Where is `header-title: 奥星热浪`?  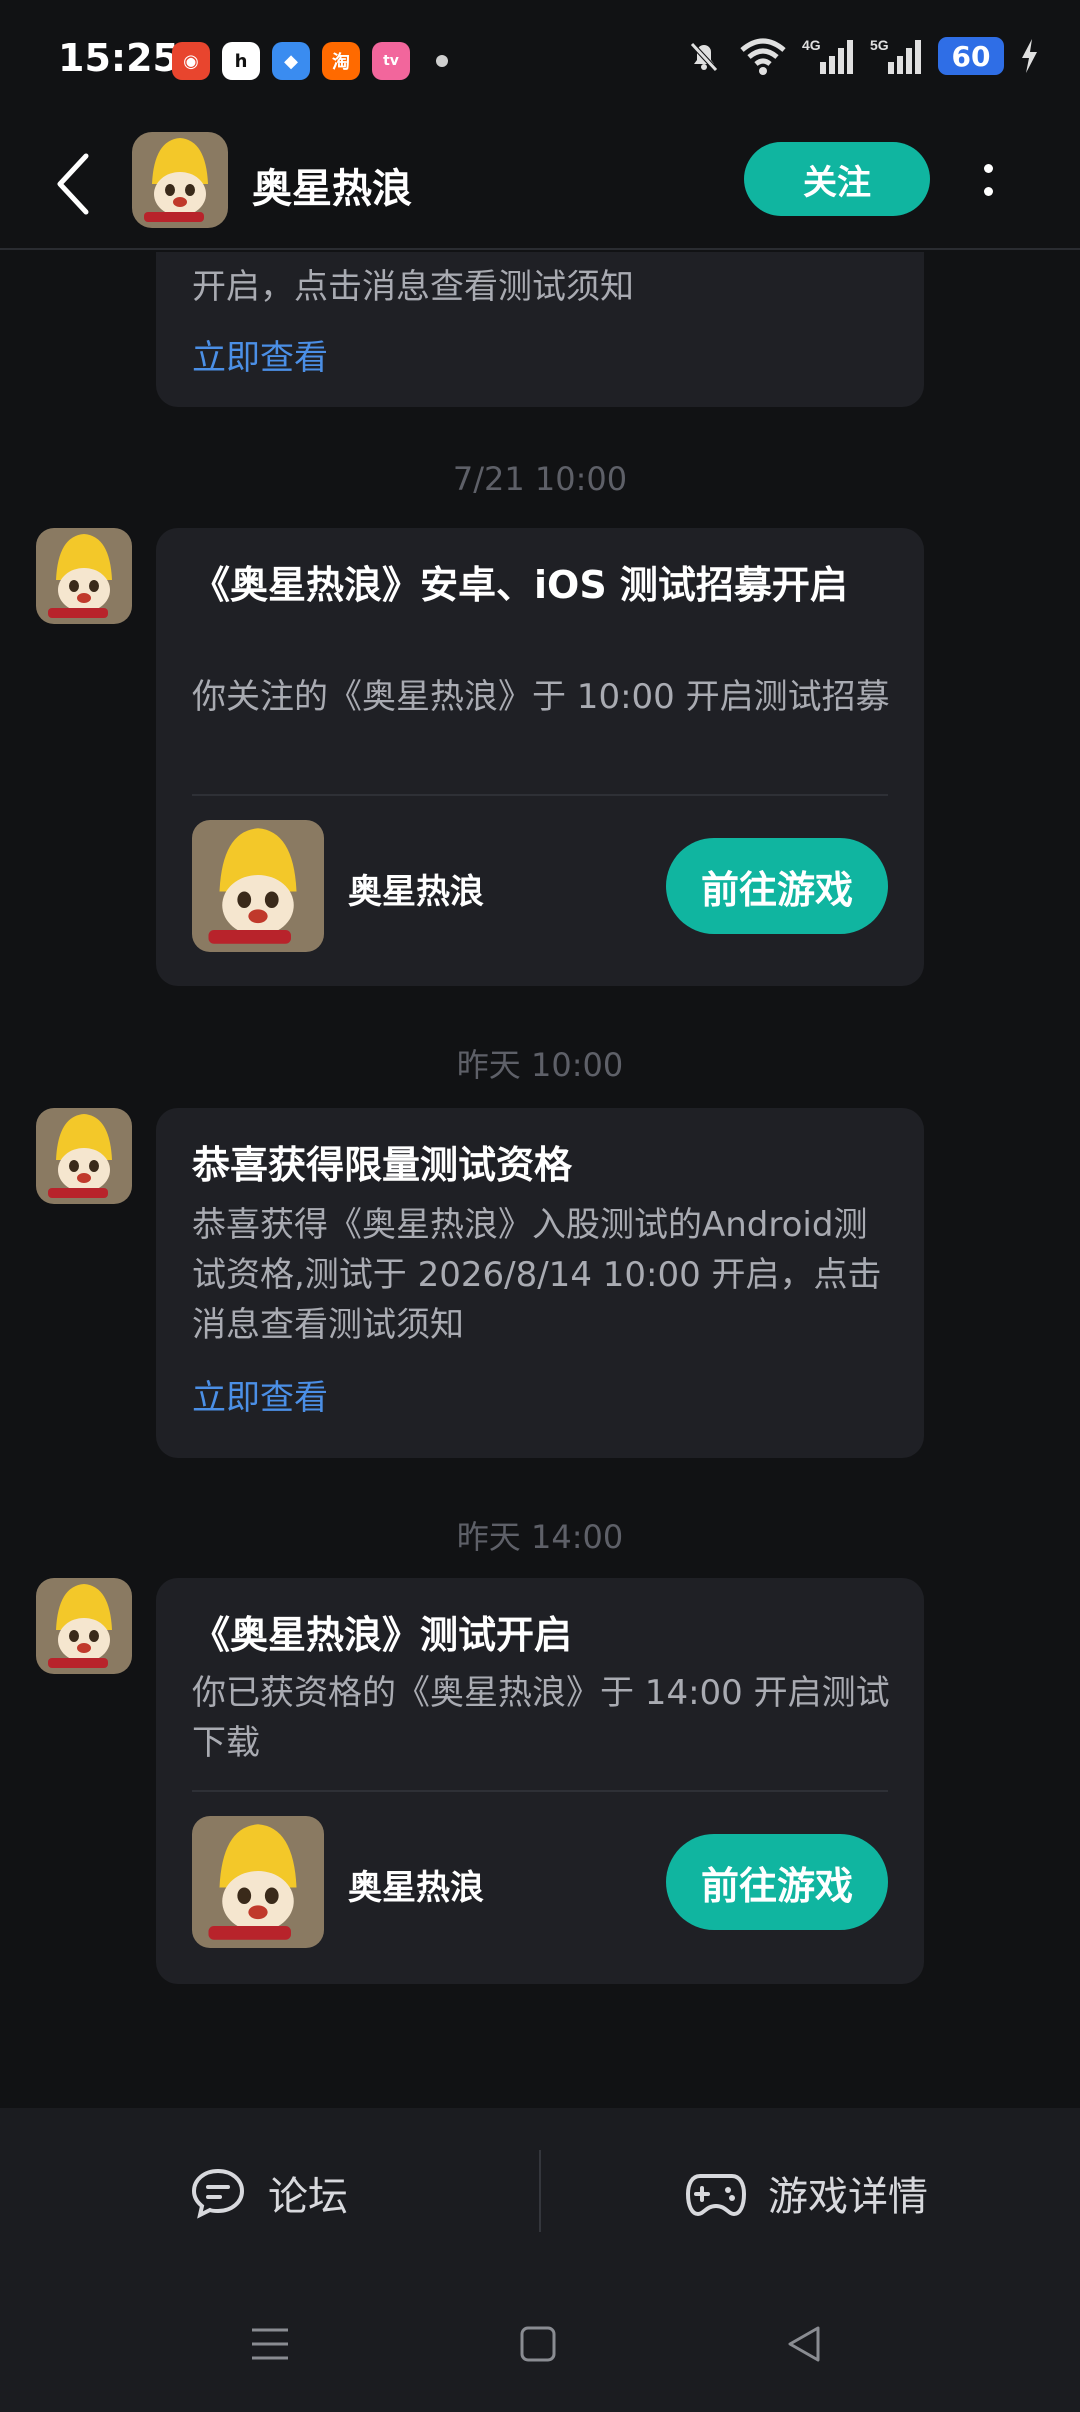 header-title: 奥星热浪 is located at coordinates (332, 189).